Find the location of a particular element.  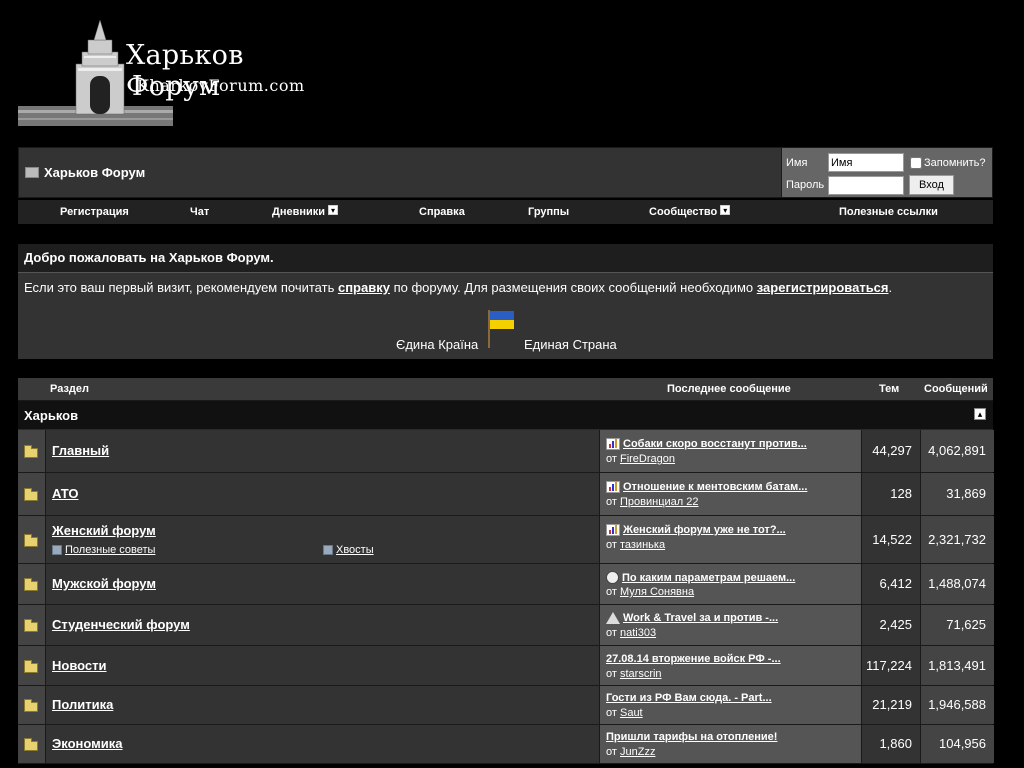

forum-link: Экономика is located at coordinates (87, 743).